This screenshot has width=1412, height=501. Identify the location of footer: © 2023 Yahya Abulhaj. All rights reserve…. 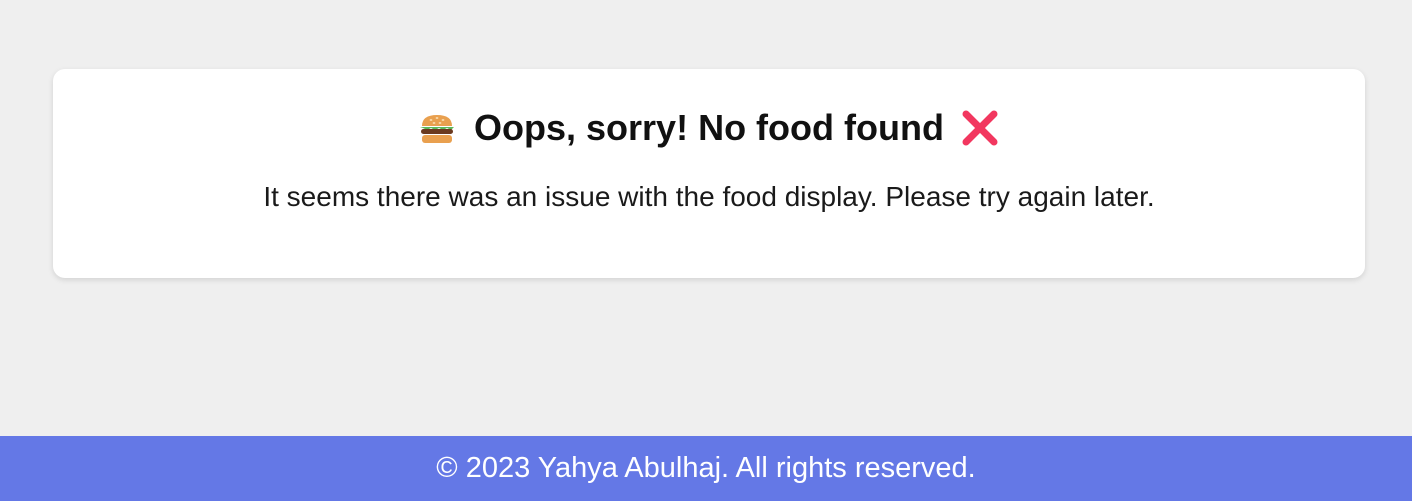
(706, 468).